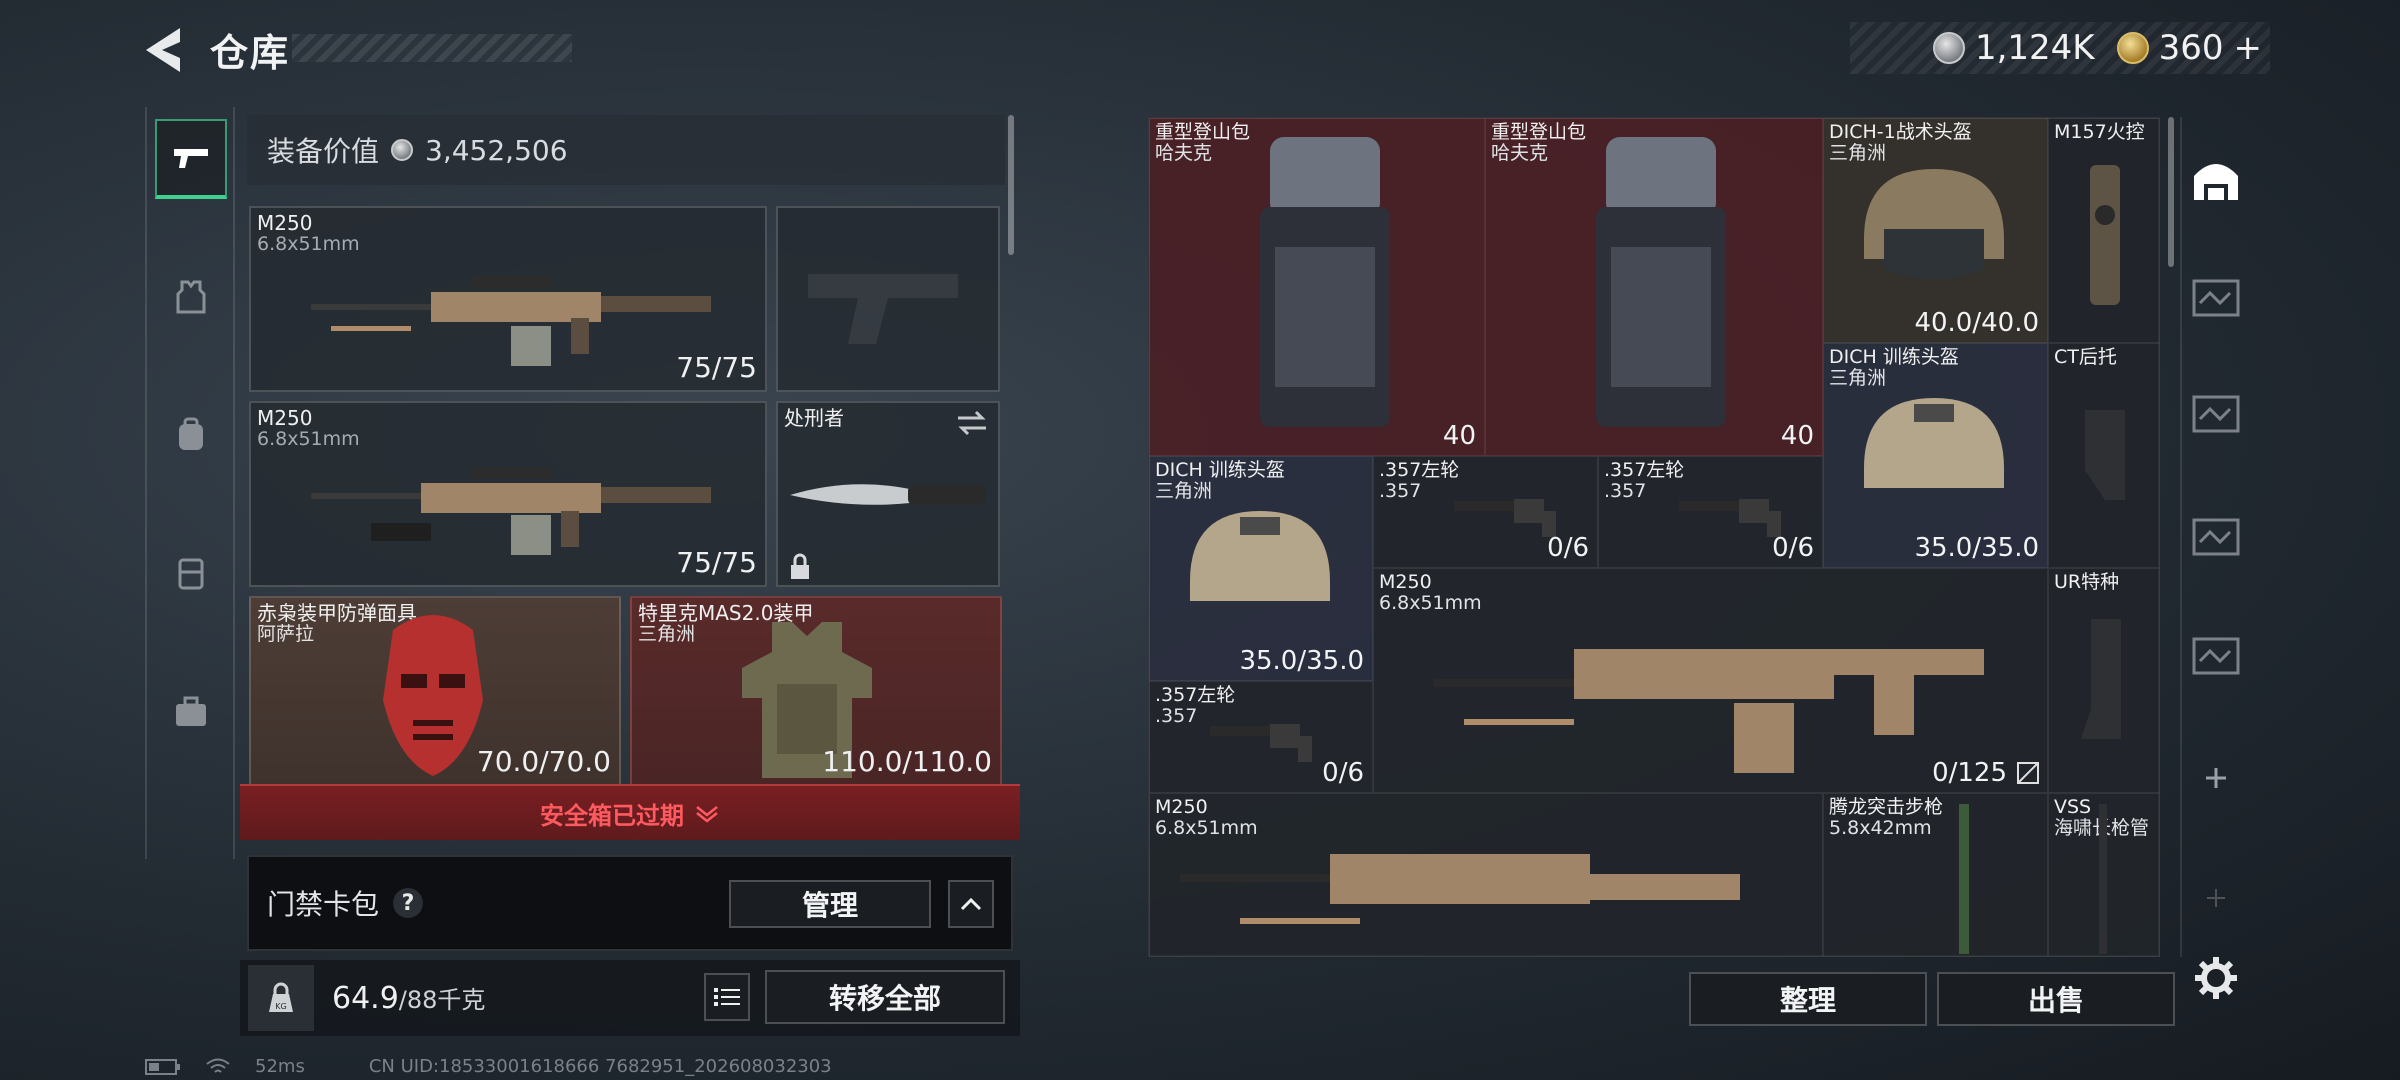 The image size is (2400, 1080). I want to click on loadout-tab-strip, so click(190, 483).